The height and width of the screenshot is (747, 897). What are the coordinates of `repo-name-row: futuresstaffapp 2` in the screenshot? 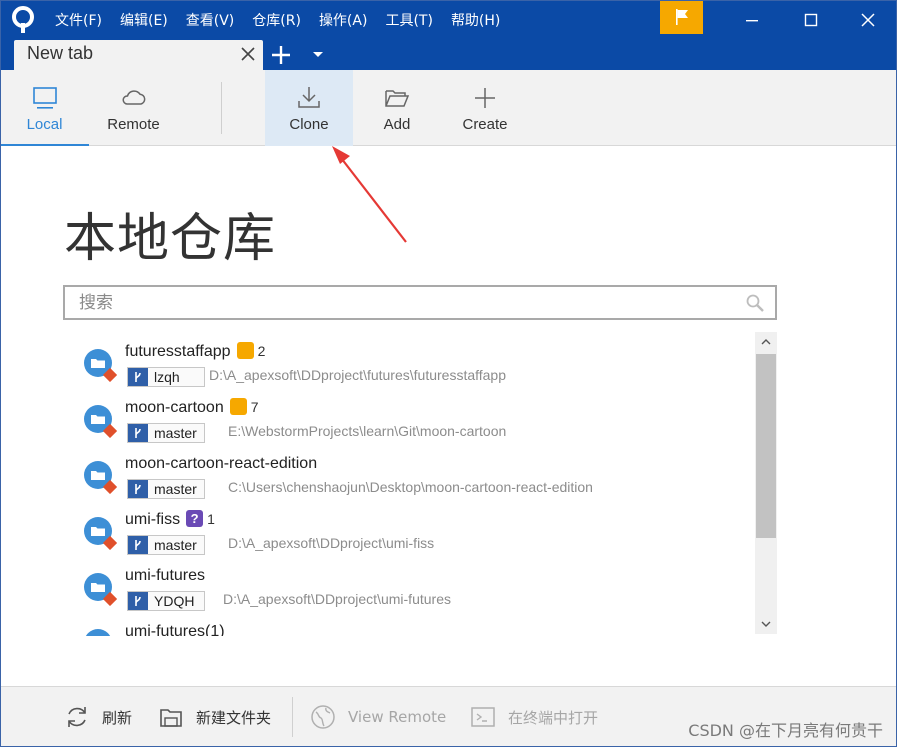 It's located at (195, 351).